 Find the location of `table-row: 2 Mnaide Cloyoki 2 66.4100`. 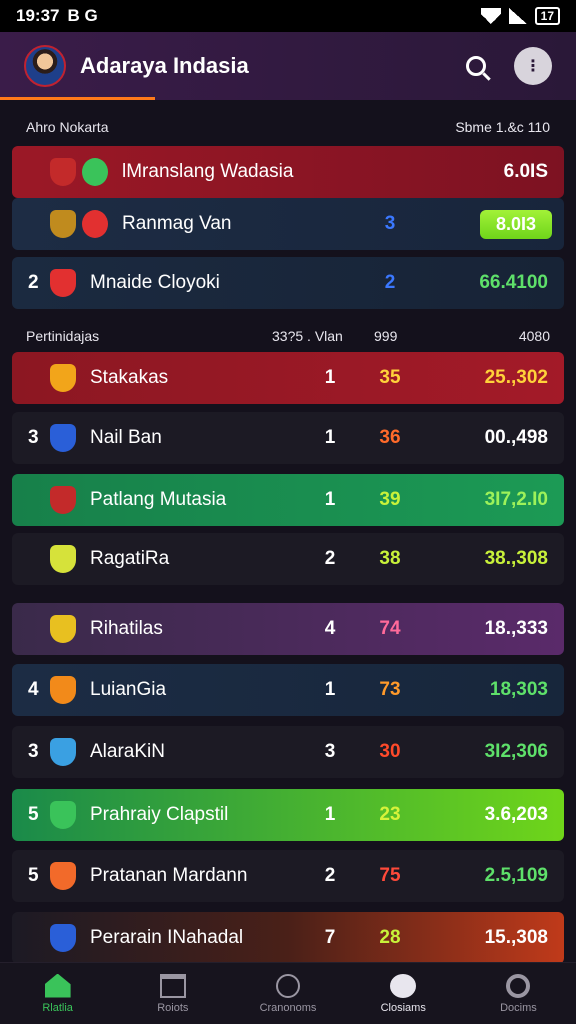

table-row: 2 Mnaide Cloyoki 2 66.4100 is located at coordinates (288, 283).